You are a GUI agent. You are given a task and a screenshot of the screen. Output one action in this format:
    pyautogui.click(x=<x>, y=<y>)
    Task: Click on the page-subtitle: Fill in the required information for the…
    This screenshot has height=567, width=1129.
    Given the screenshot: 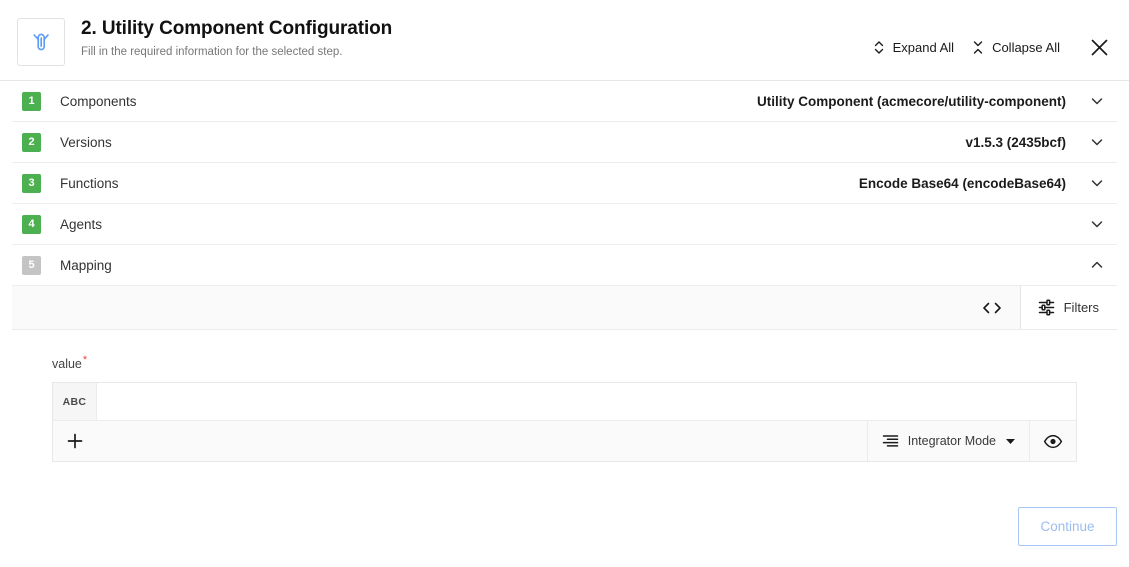 What is the action you would take?
    pyautogui.click(x=212, y=52)
    